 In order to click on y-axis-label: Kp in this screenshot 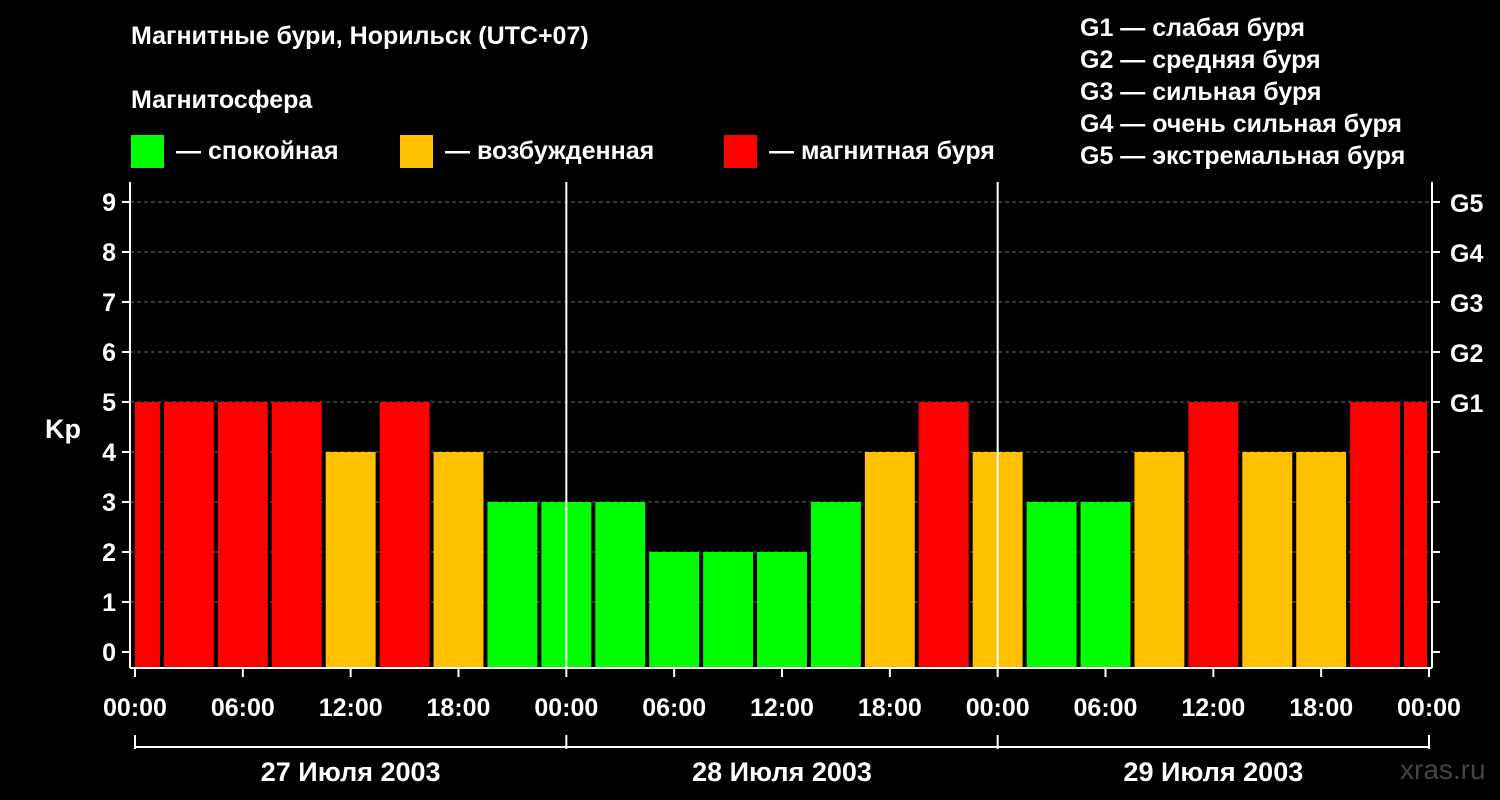, I will do `click(63, 429)`.